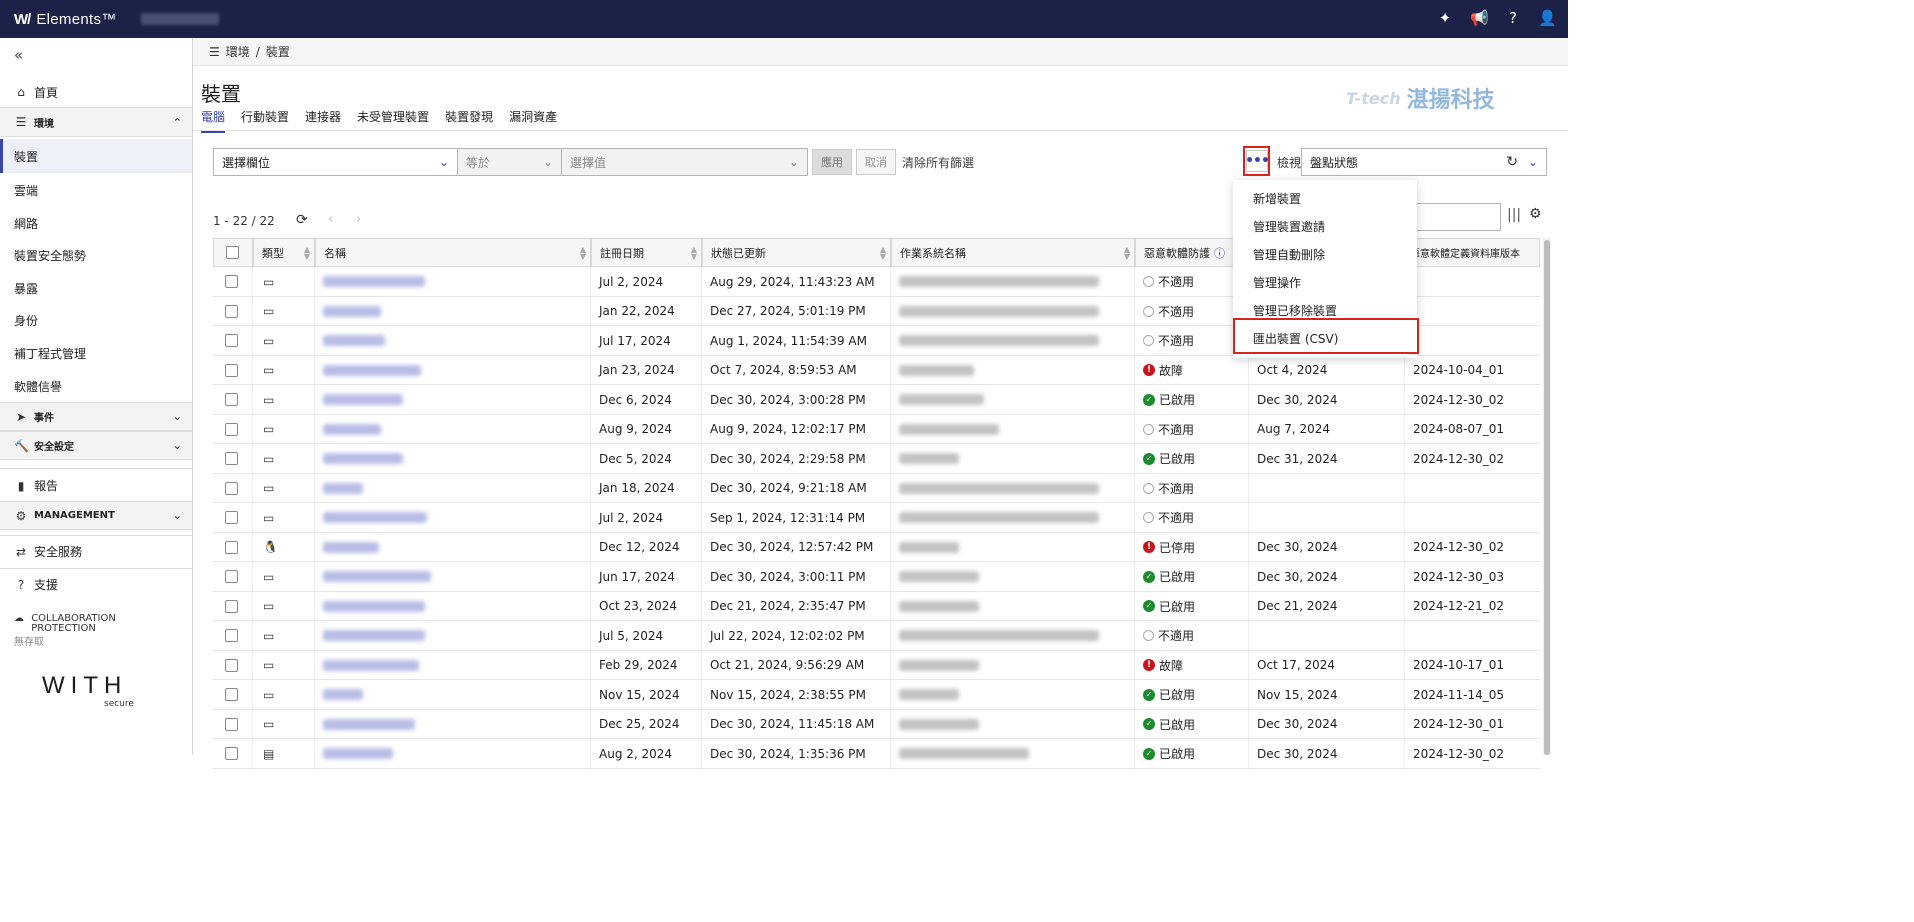 This screenshot has height=922, width=1914. I want to click on col-os: 作業系統名稱 ▲ ▼, so click(1013, 252).